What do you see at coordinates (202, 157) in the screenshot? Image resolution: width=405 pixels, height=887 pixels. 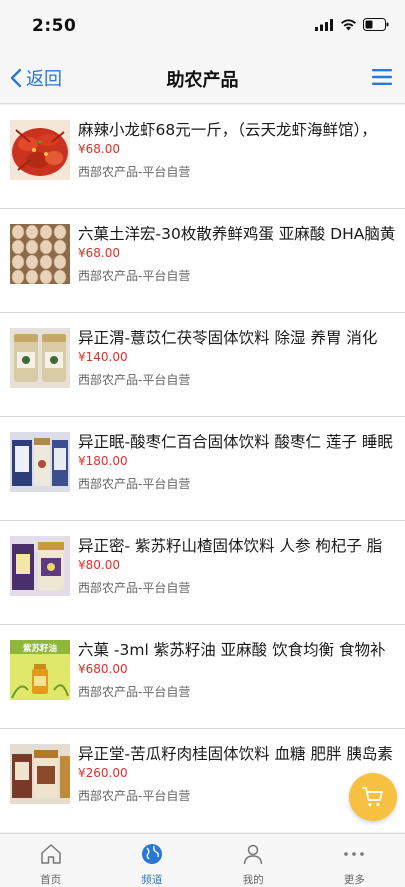 I see `product-item: 麻辣小龙虾68元一斤，（云天龙虾海鲜馆）， ¥68.00 西部农产品-平台自营` at bounding box center [202, 157].